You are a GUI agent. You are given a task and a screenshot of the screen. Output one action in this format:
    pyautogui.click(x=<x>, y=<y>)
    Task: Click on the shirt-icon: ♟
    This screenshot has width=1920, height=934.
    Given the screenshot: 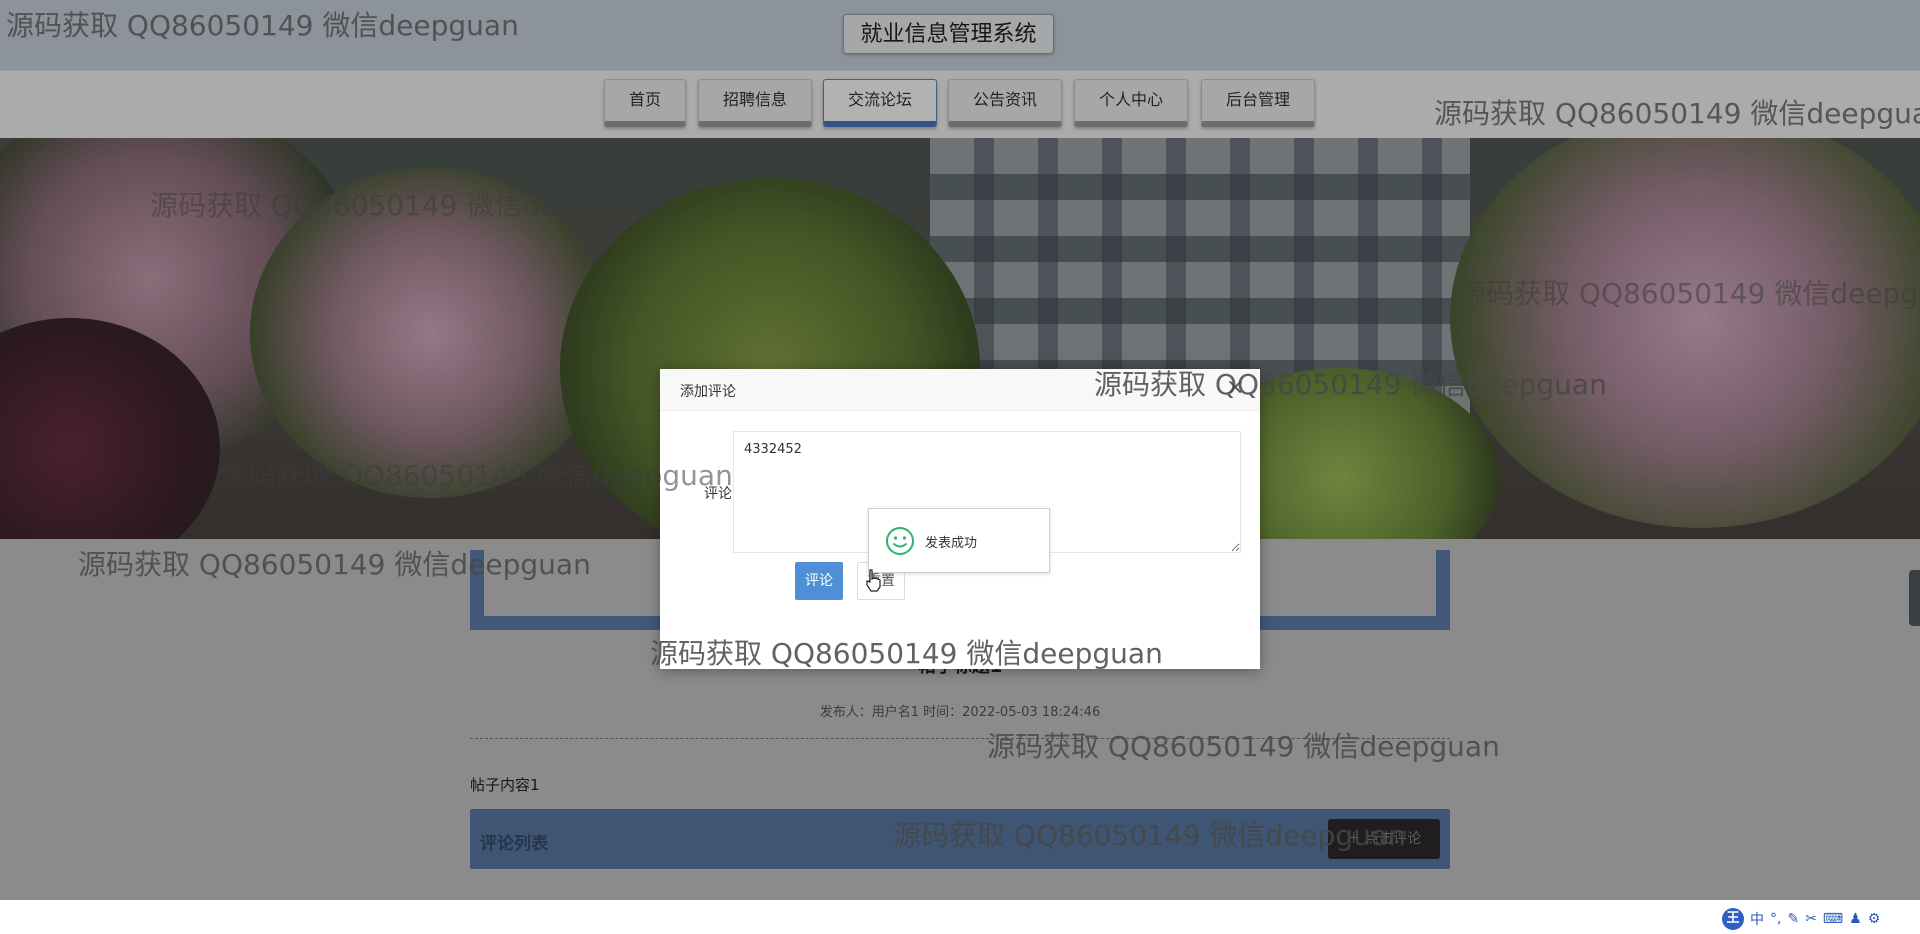 What is the action you would take?
    pyautogui.click(x=1855, y=919)
    